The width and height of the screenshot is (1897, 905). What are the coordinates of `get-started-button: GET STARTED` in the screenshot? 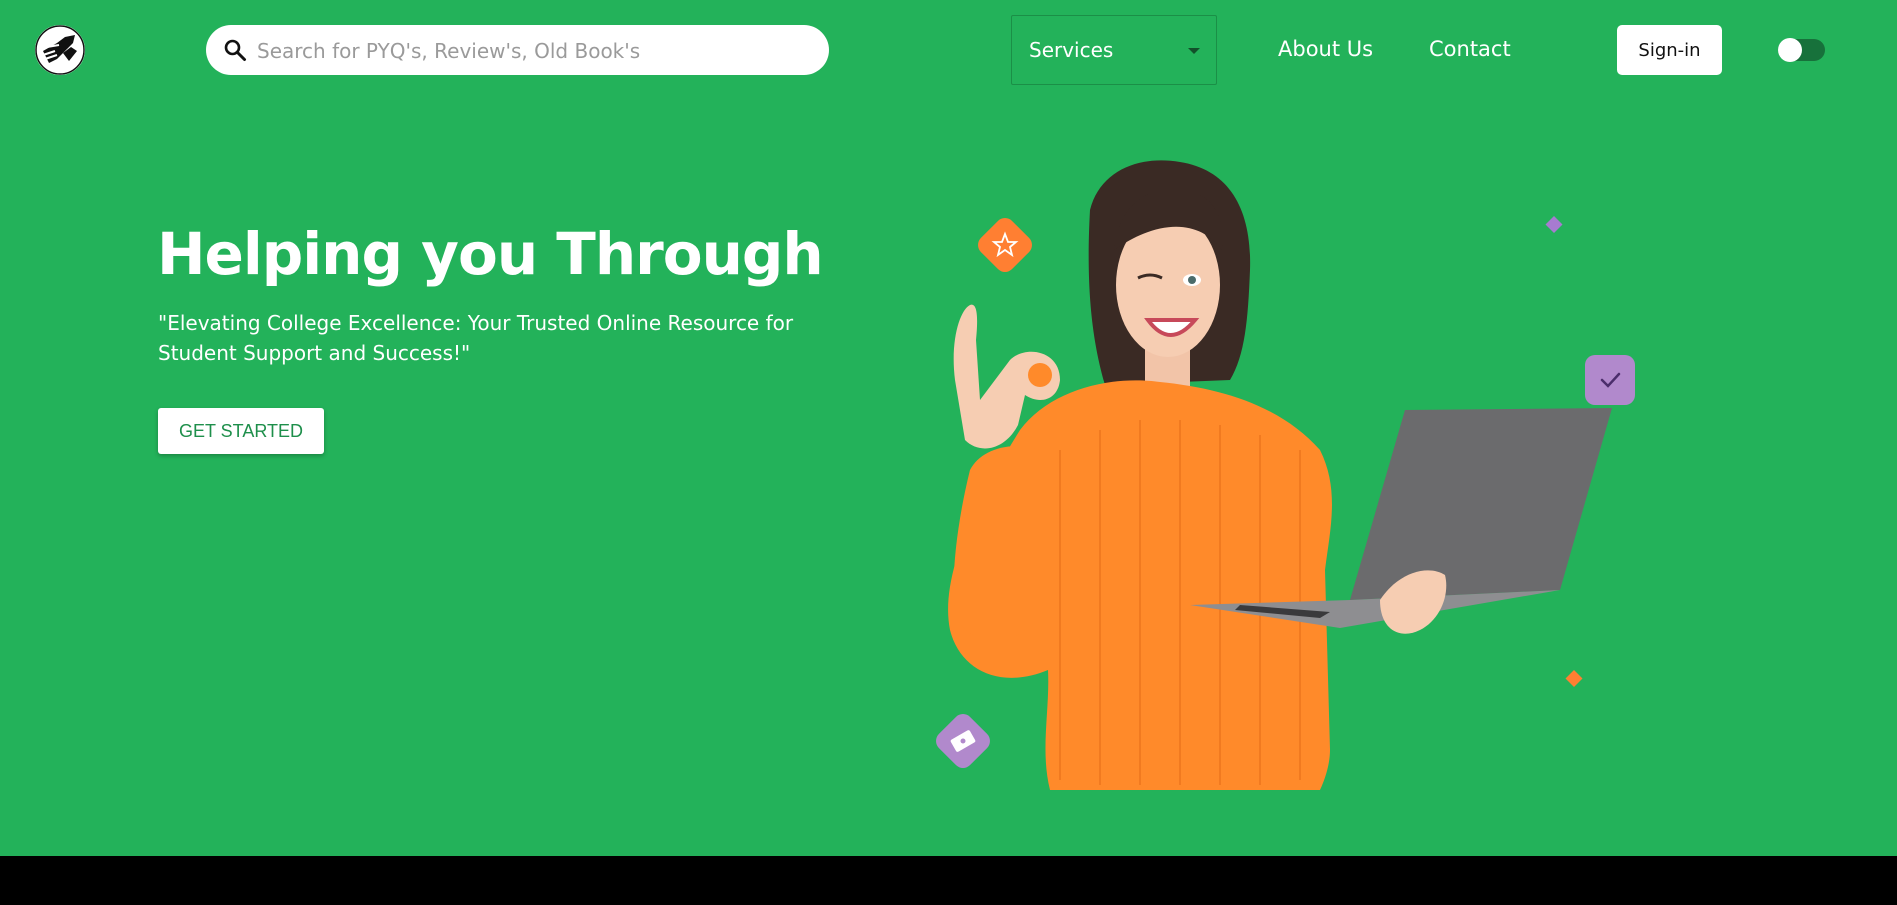 It's located at (241, 431).